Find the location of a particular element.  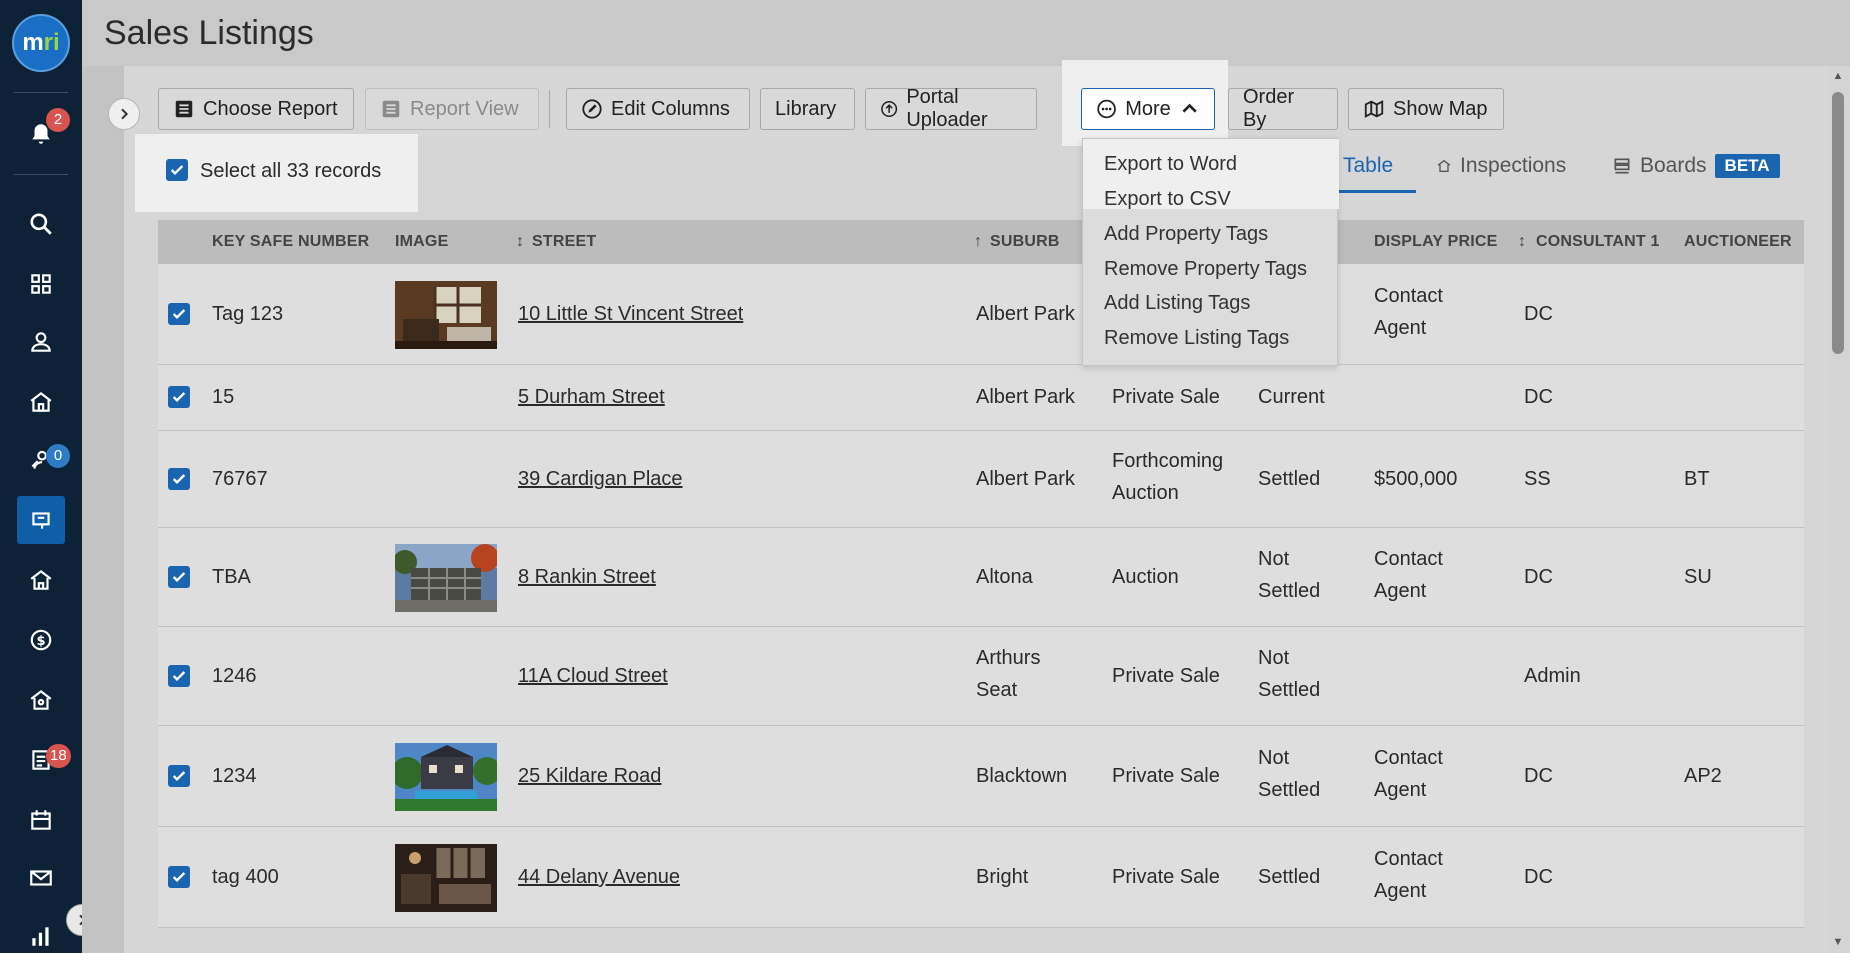

nav-management is located at coordinates (41, 700).